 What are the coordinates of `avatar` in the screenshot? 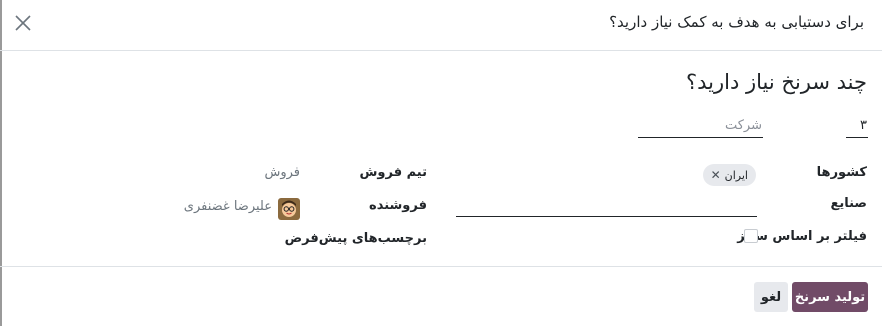 It's located at (289, 209).